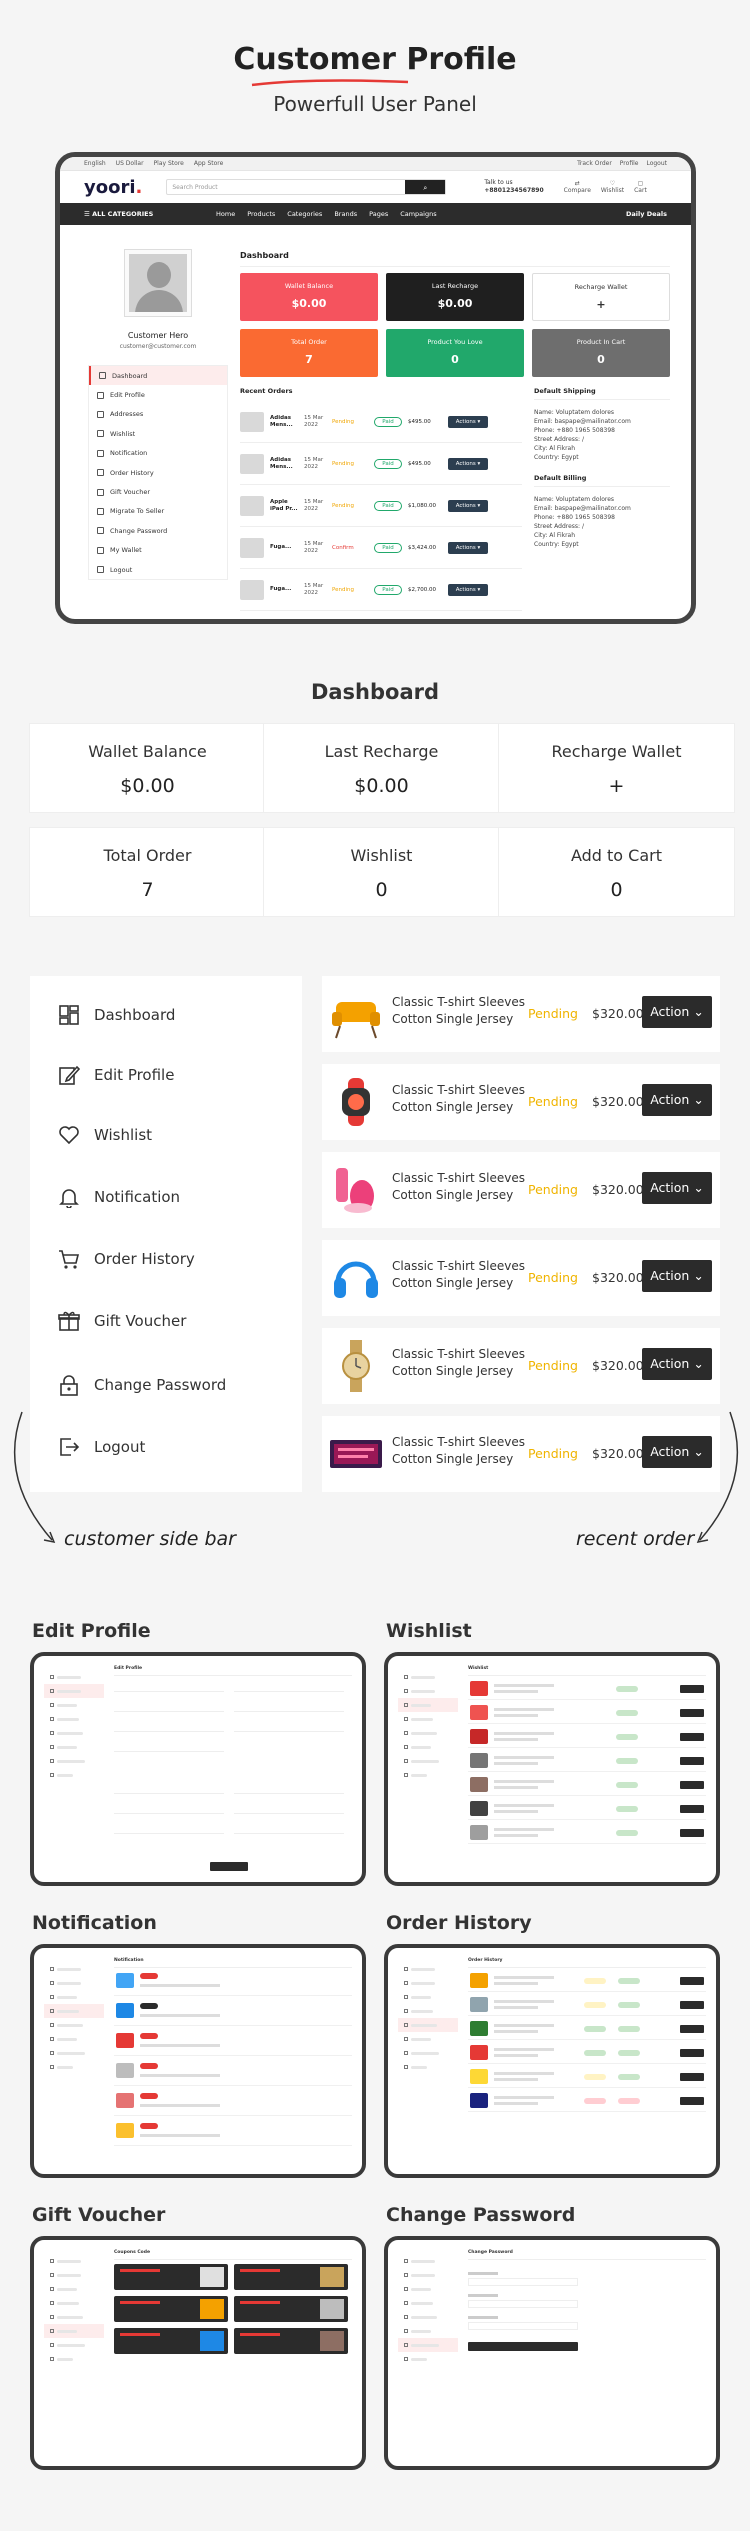 This screenshot has height=2531, width=750. What do you see at coordinates (147, 872) in the screenshot?
I see `total-order-card: Total Order 7` at bounding box center [147, 872].